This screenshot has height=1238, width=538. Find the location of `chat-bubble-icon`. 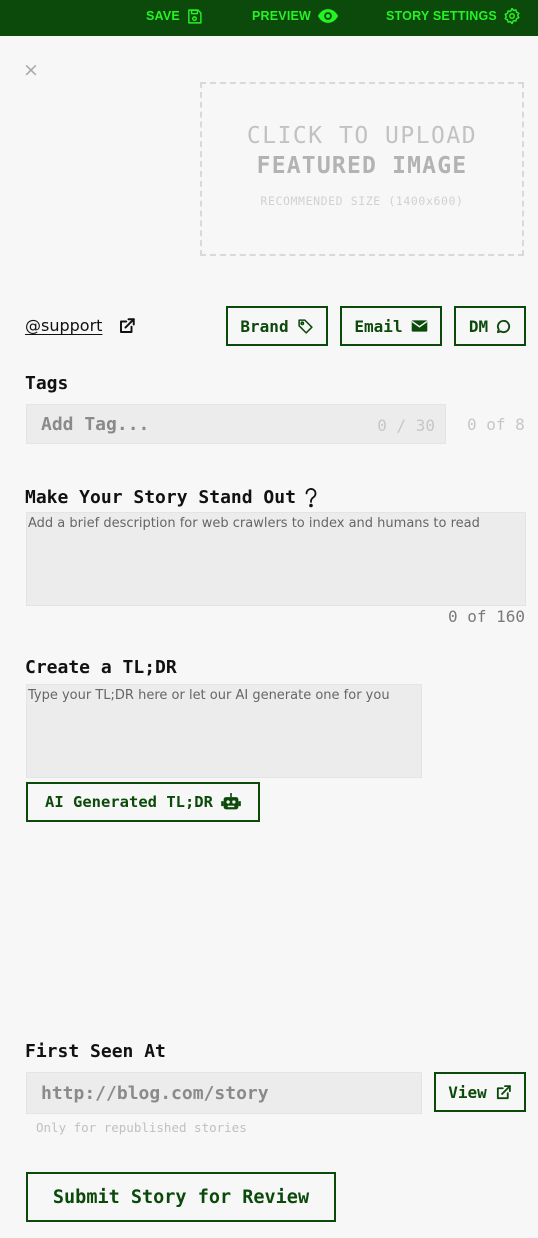

chat-bubble-icon is located at coordinates (504, 326).